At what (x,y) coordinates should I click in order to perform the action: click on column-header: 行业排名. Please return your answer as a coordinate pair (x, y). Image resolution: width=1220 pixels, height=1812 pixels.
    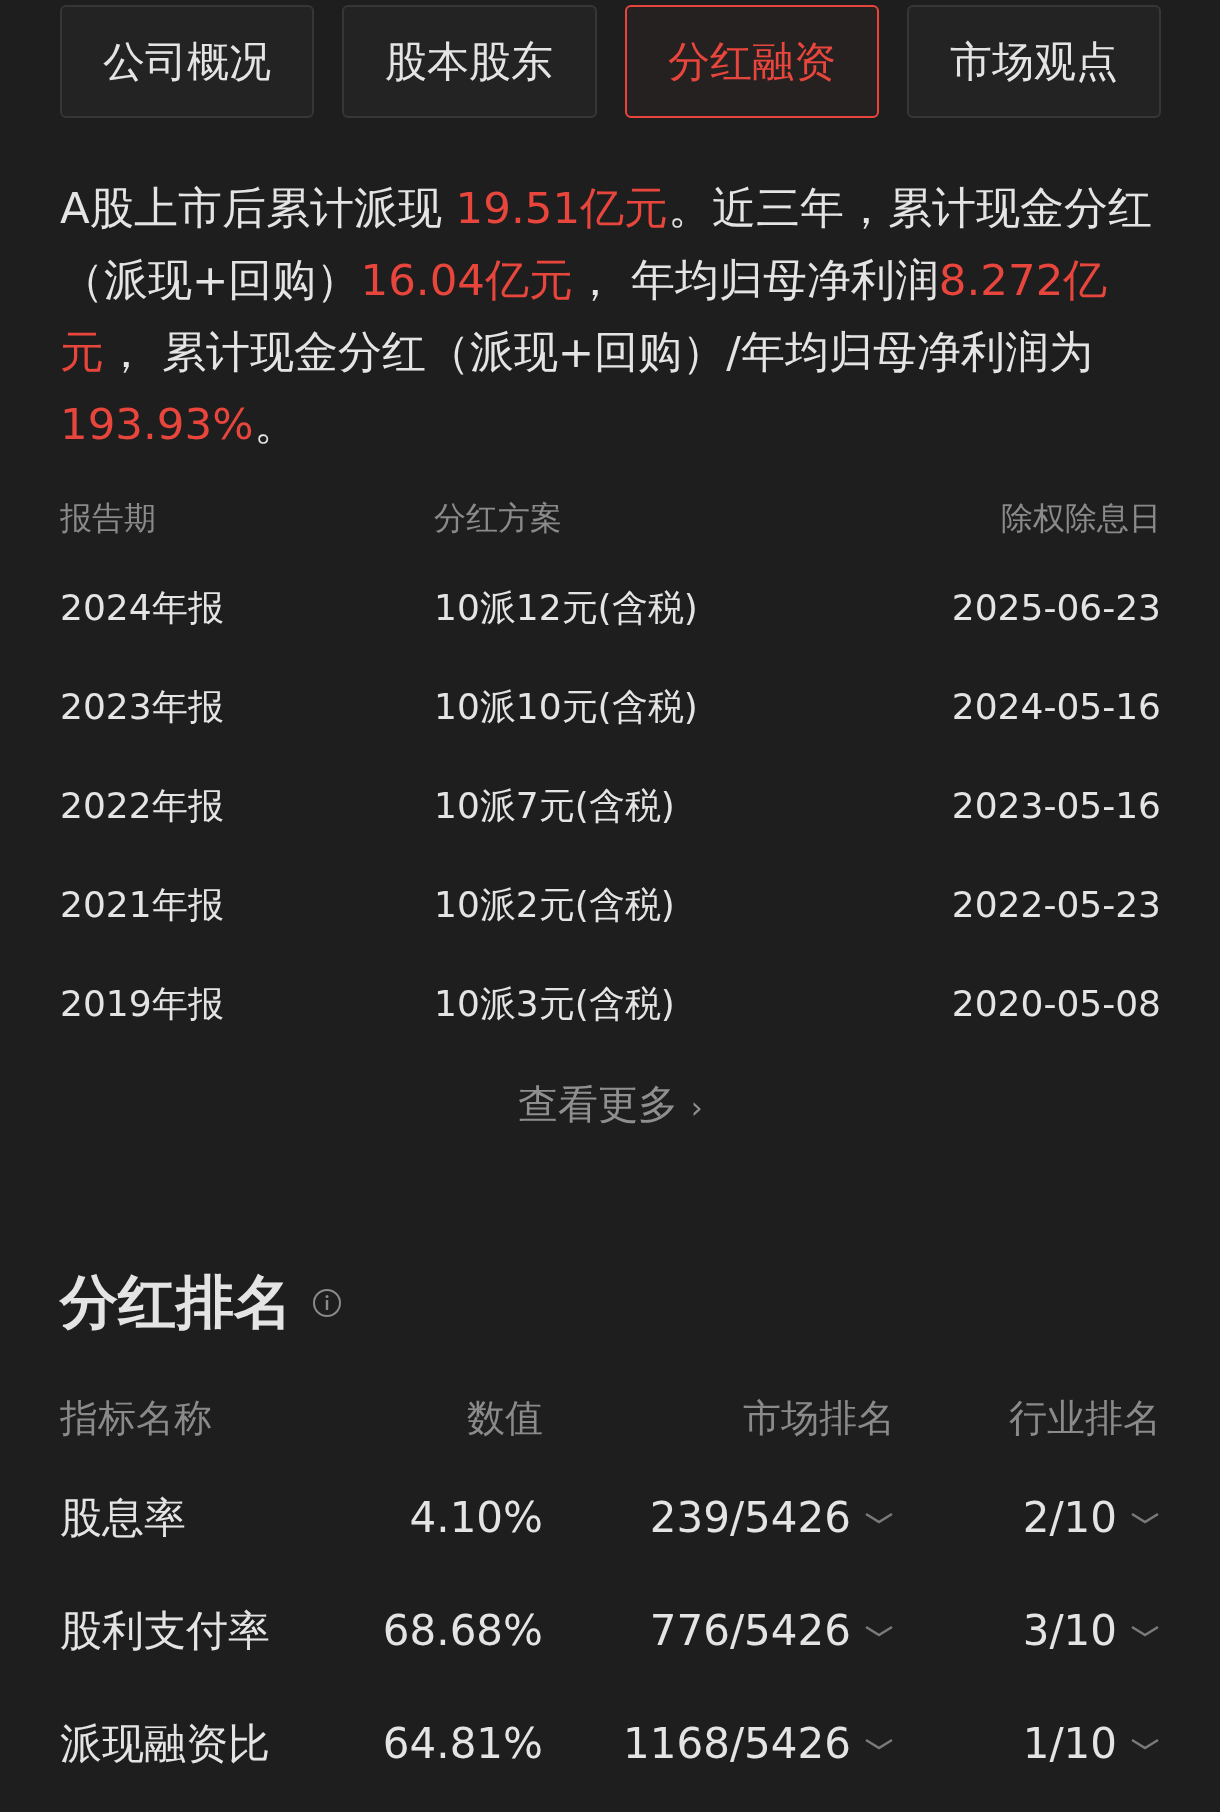
    Looking at the image, I should click on (1084, 1418).